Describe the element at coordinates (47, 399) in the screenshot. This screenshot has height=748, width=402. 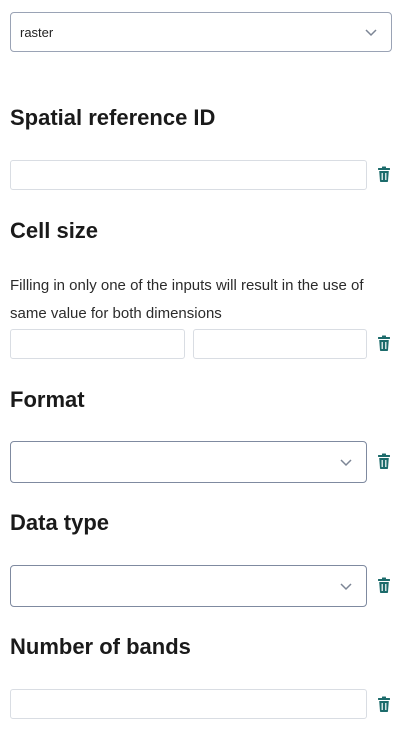
I see `format-heading: Format` at that location.